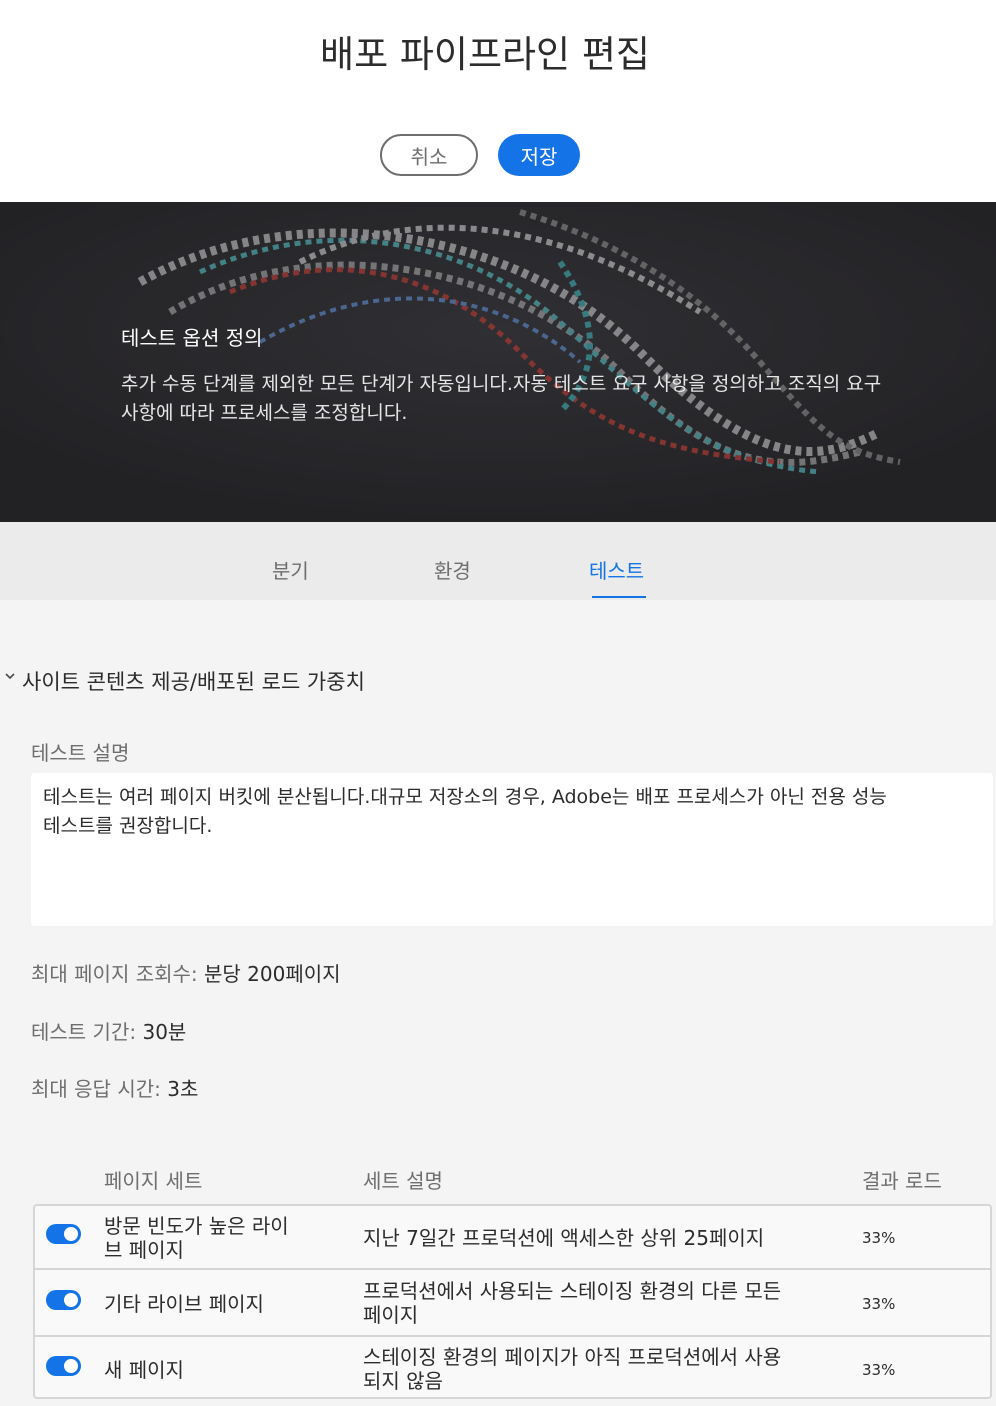  Describe the element at coordinates (114, 974) in the screenshot. I see `setting-label: 최대 페이지 조회수:` at that location.